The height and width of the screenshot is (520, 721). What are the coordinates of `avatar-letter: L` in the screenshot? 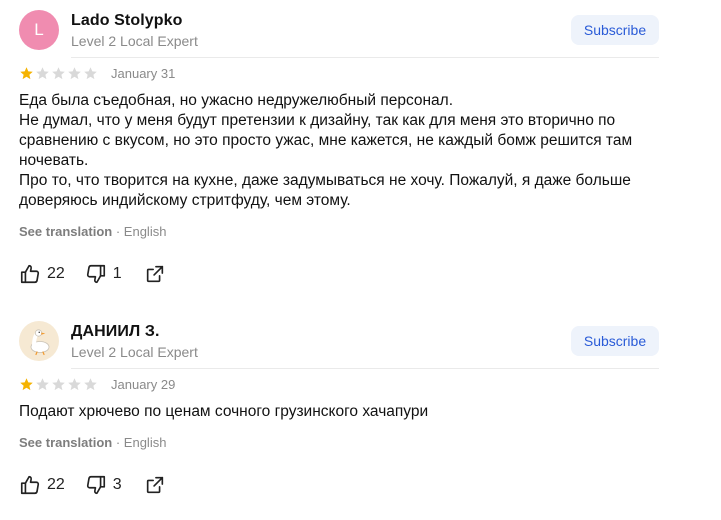 It's located at (39, 29).